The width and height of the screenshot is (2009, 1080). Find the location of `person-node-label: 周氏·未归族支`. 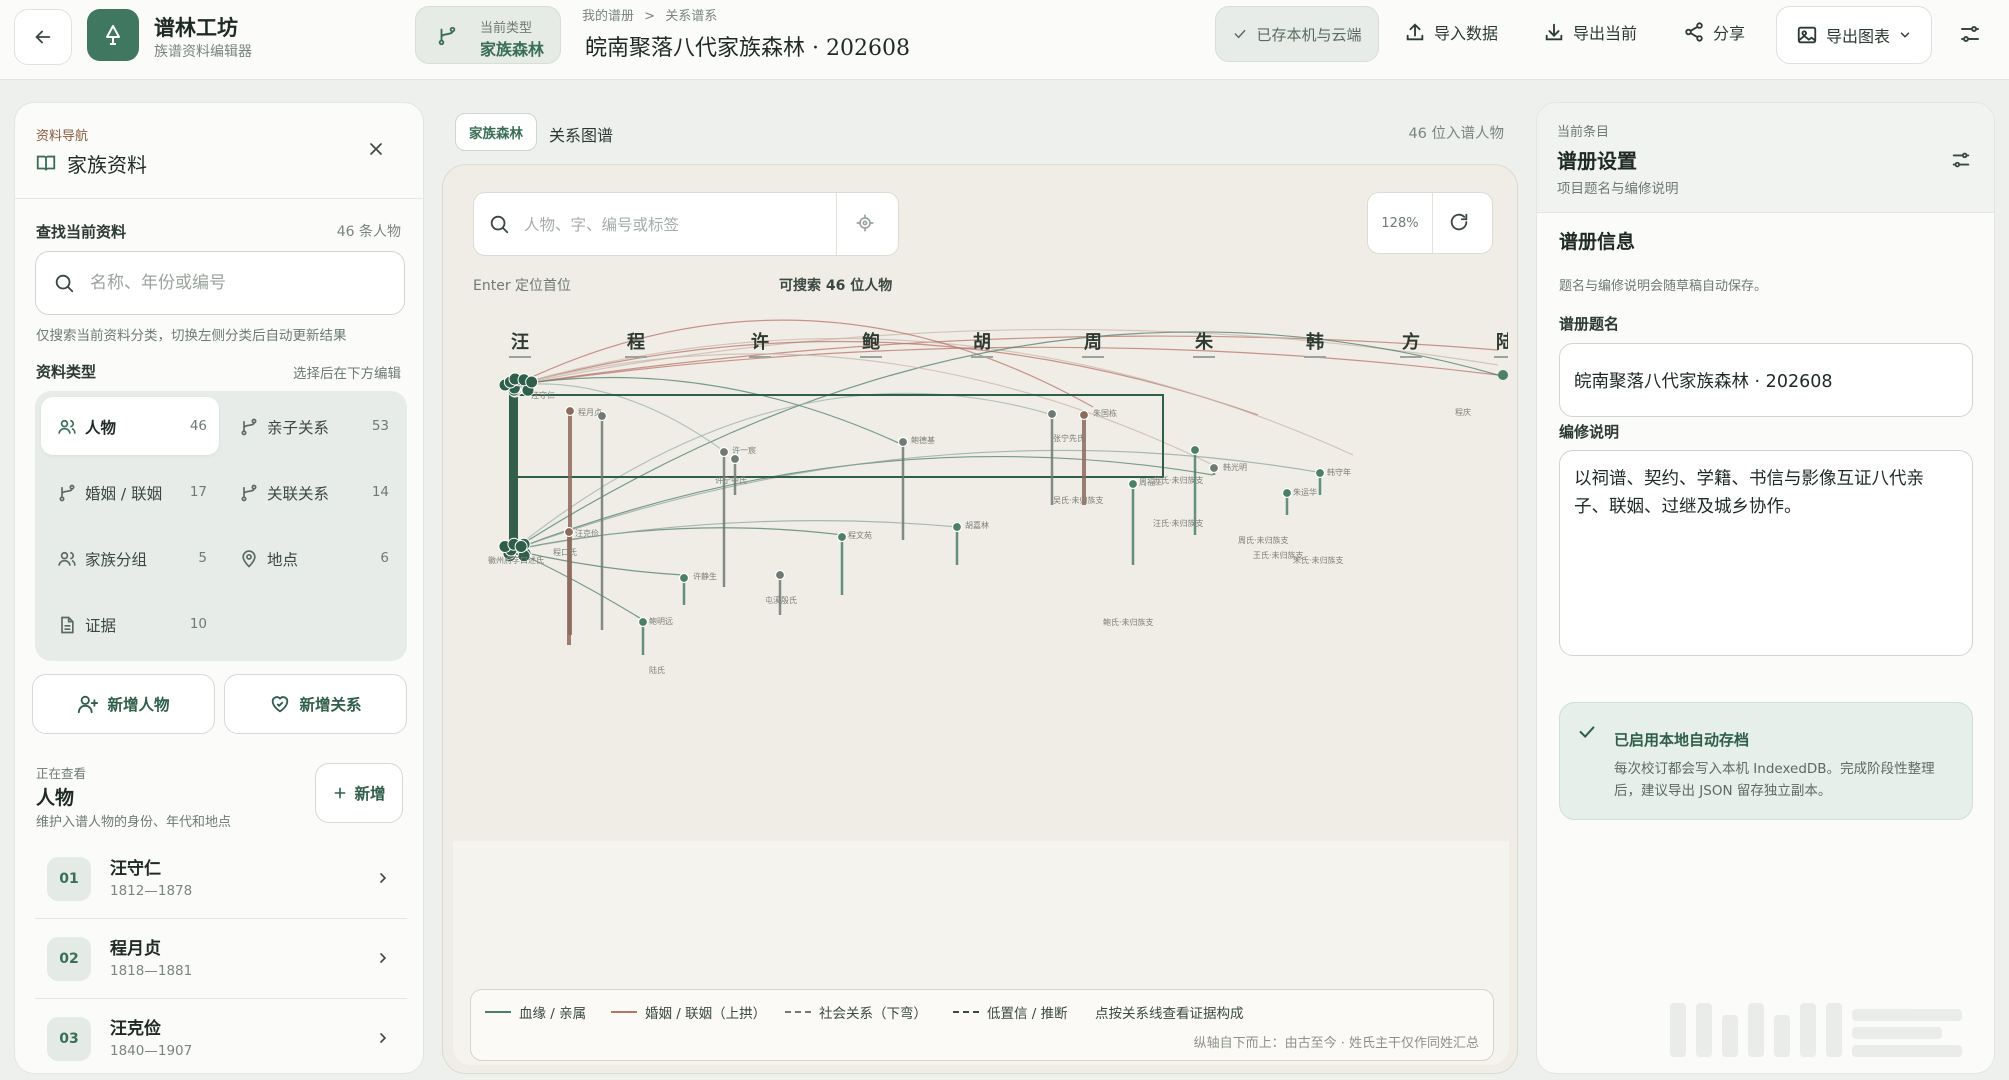

person-node-label: 周氏·未归族支 is located at coordinates (1263, 540).